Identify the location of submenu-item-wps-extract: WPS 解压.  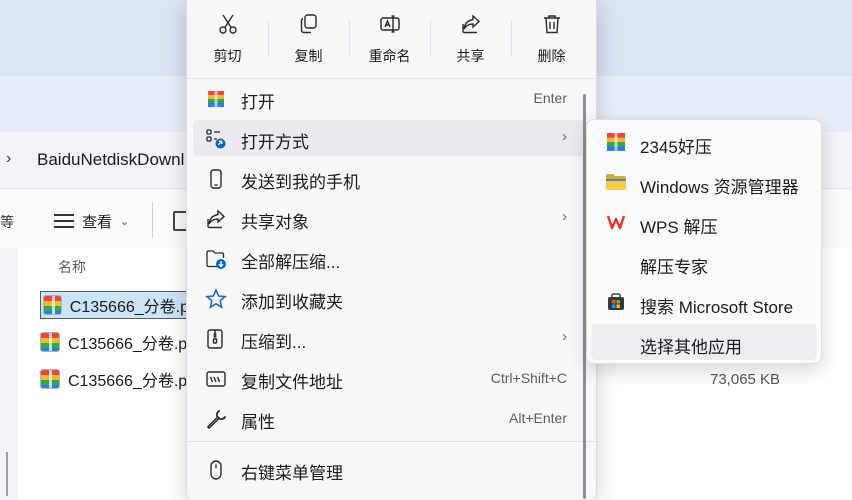
(704, 222).